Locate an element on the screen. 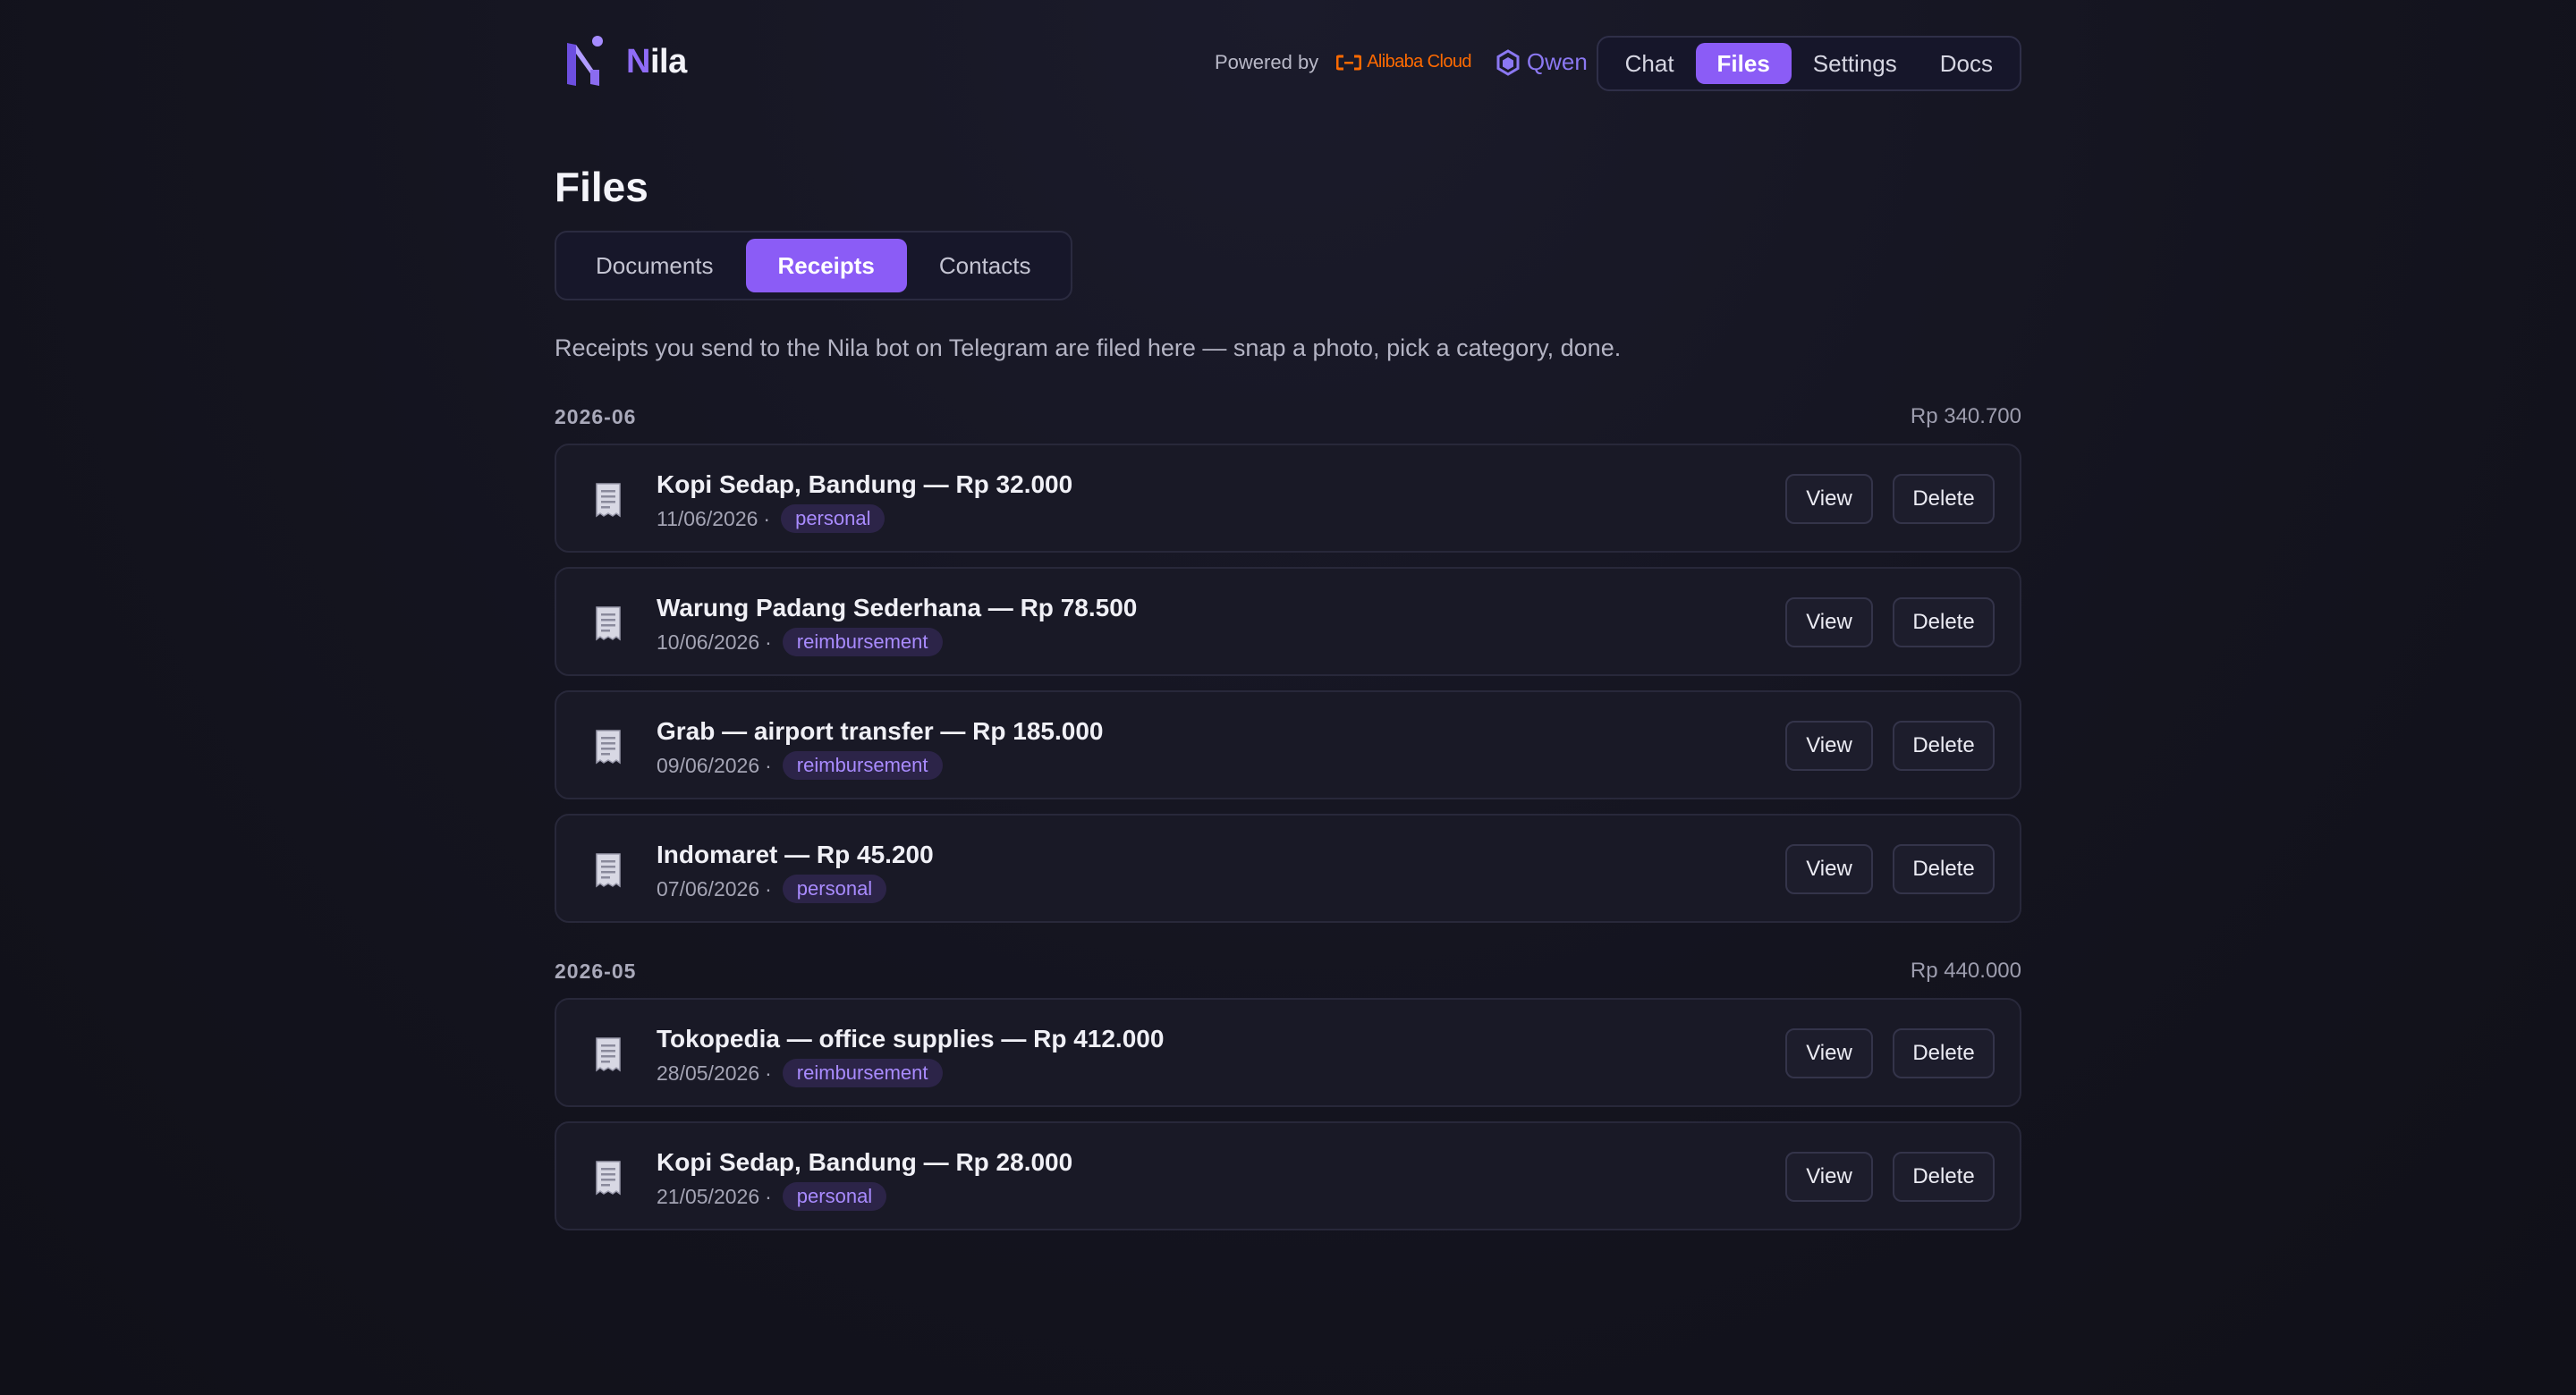  tab-receipts: Receipts is located at coordinates (826, 265).